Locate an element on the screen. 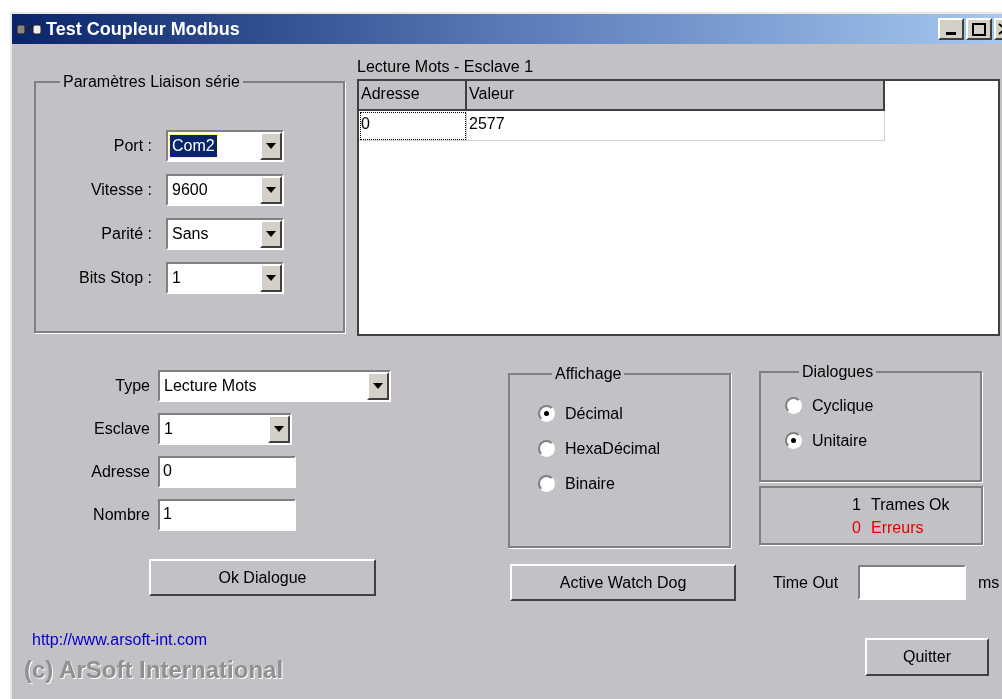 The image size is (1002, 699). dropdown: Com2 is located at coordinates (225, 146).